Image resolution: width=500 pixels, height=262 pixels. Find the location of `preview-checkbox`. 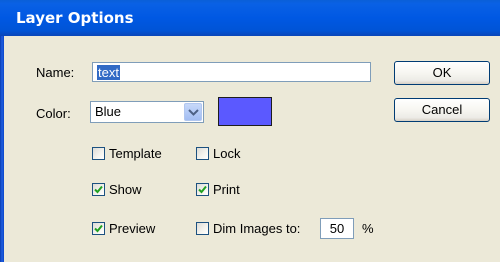

preview-checkbox is located at coordinates (98, 228).